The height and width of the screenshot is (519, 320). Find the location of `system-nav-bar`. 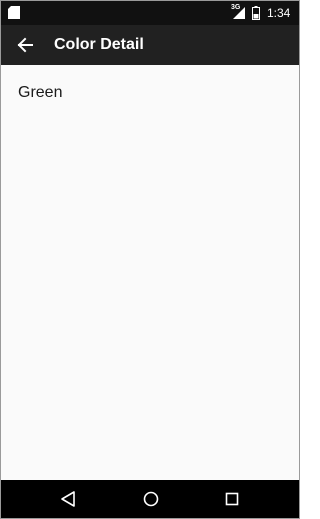

system-nav-bar is located at coordinates (150, 499).